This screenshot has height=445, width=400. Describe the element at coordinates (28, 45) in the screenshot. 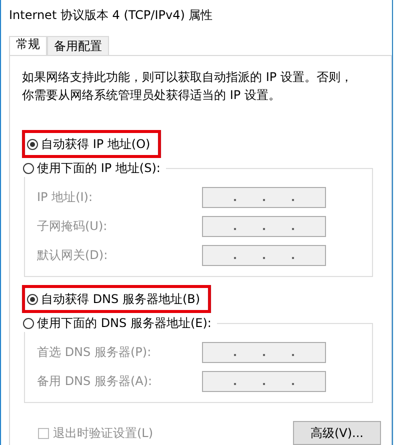

I see `tab: 常规` at that location.